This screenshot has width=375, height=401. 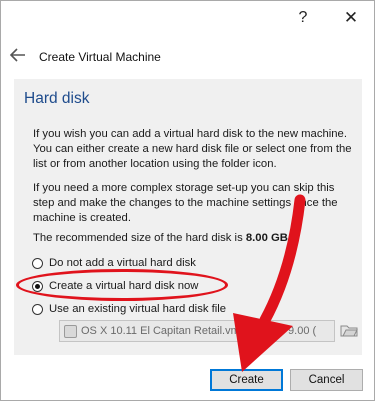 What do you see at coordinates (138, 309) in the screenshot?
I see `radio-label: Use an existing virtual hard disk file` at bounding box center [138, 309].